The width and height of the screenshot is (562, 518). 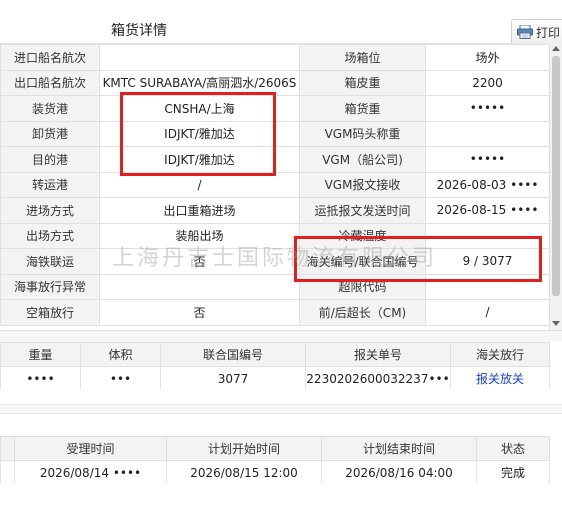 I want to click on table-cell: 报关放关, so click(x=500, y=378).